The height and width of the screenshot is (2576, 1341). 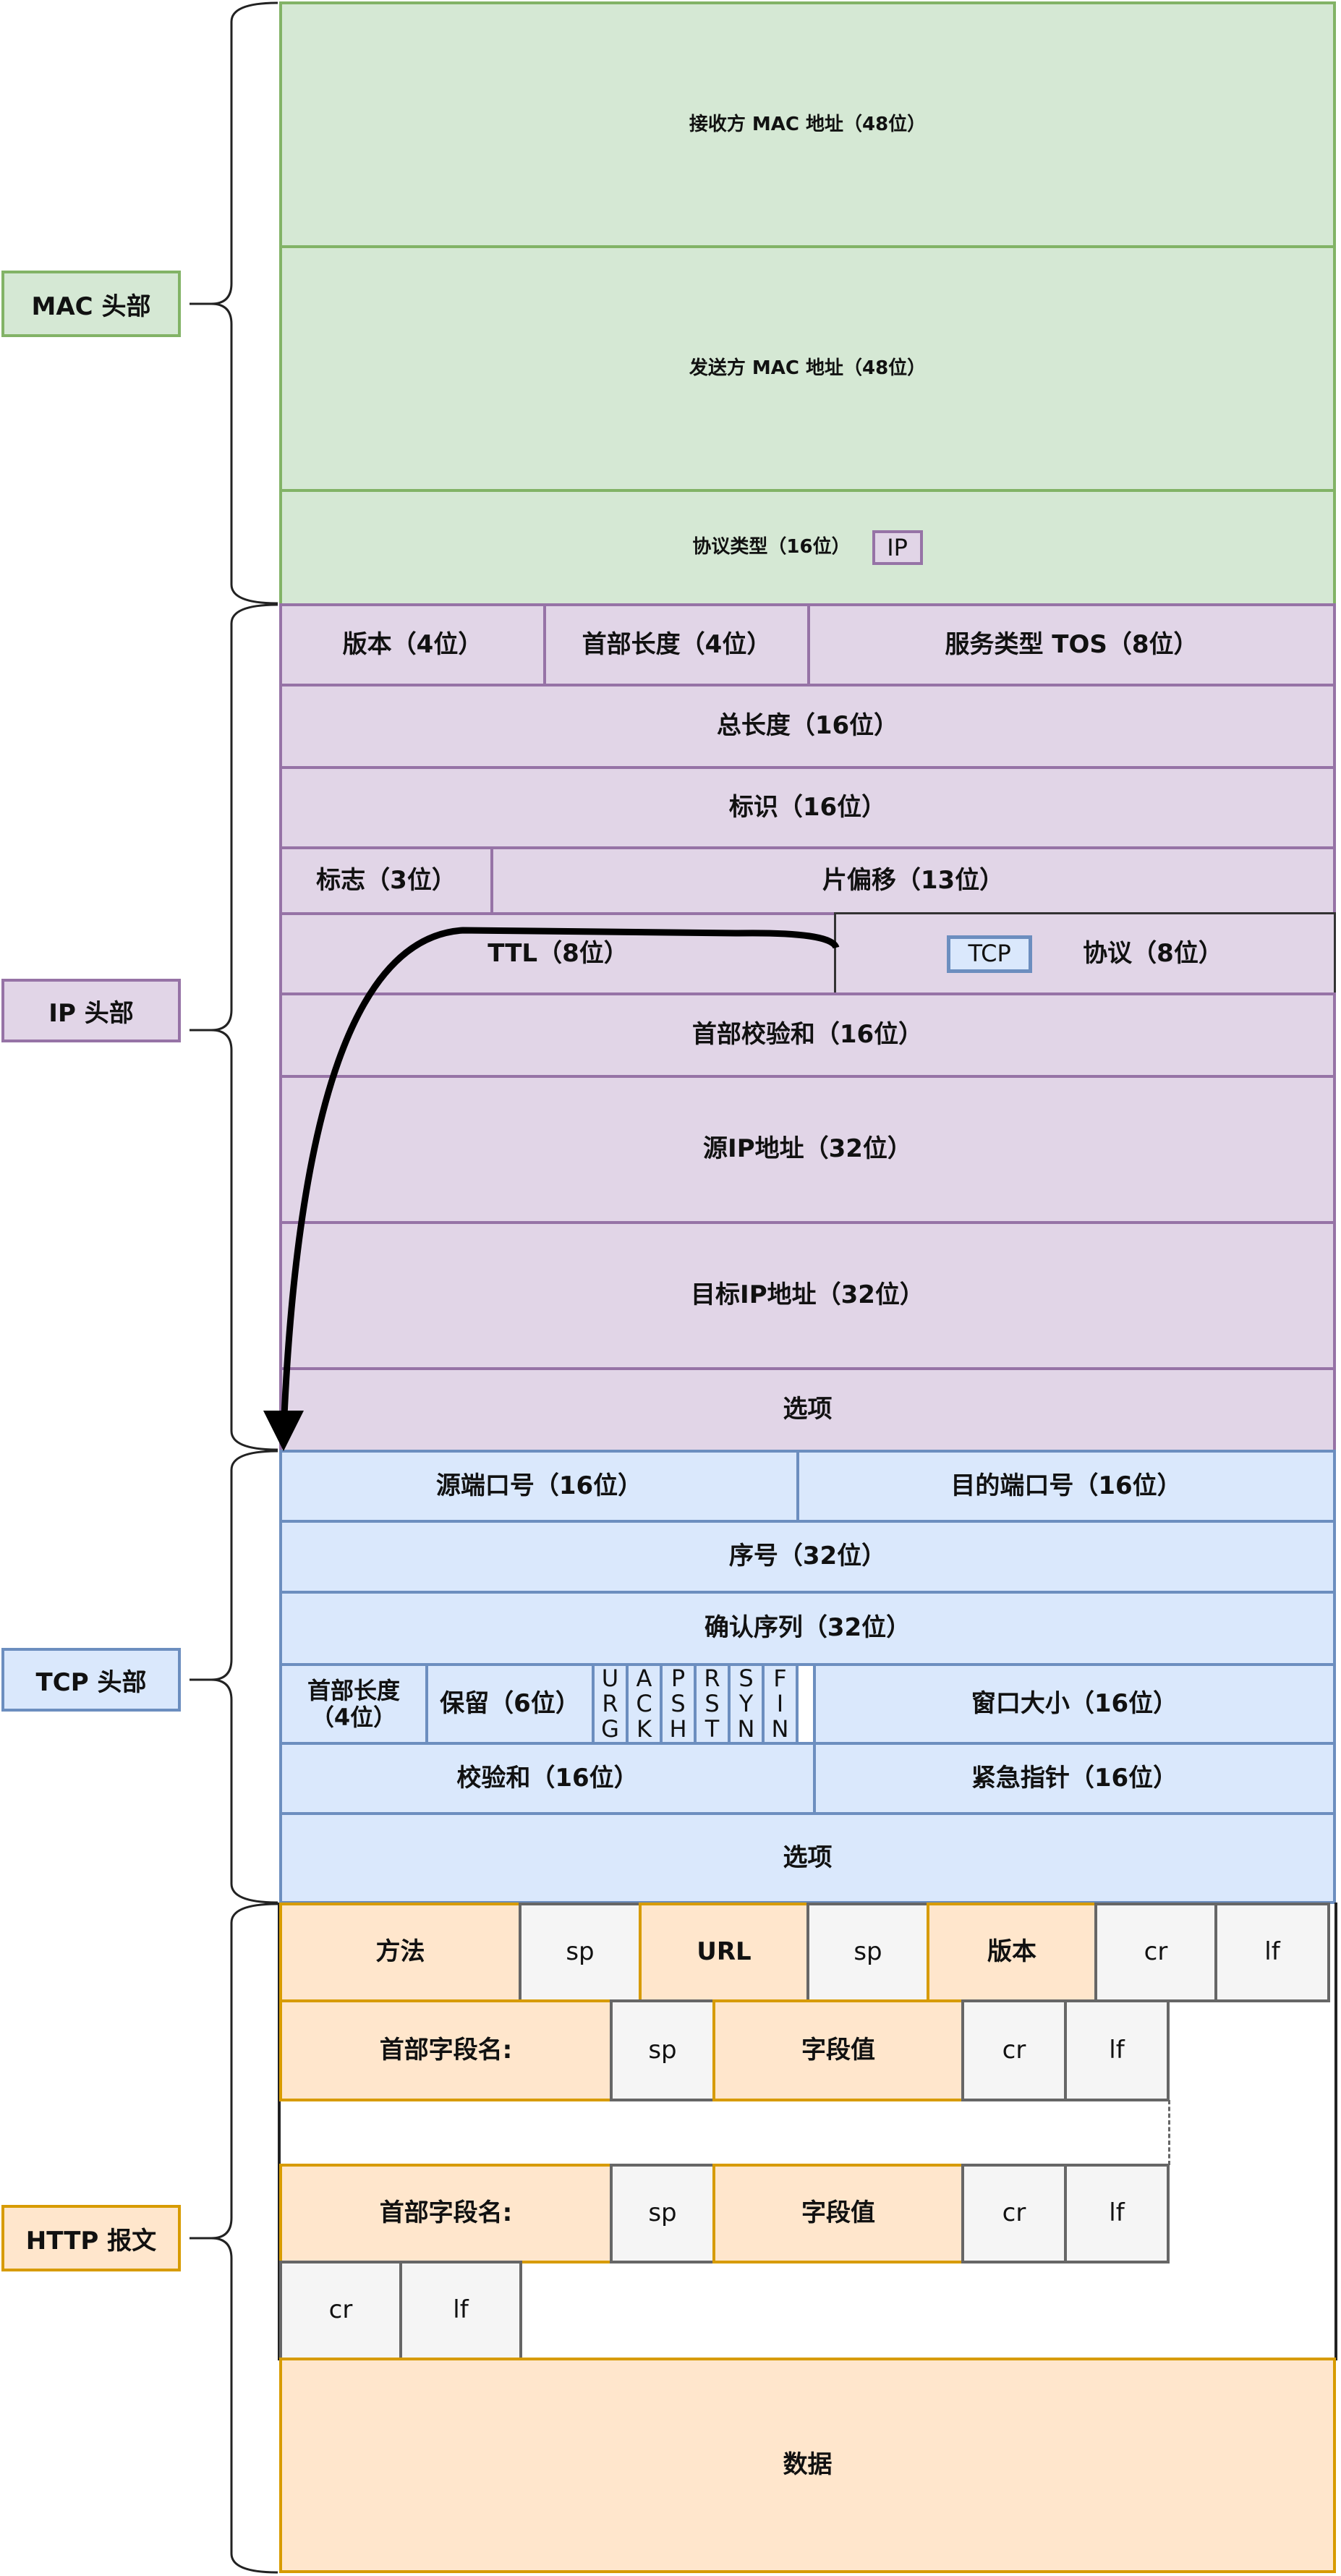 I want to click on ip-version-text: 版本（4位）, so click(x=413, y=644).